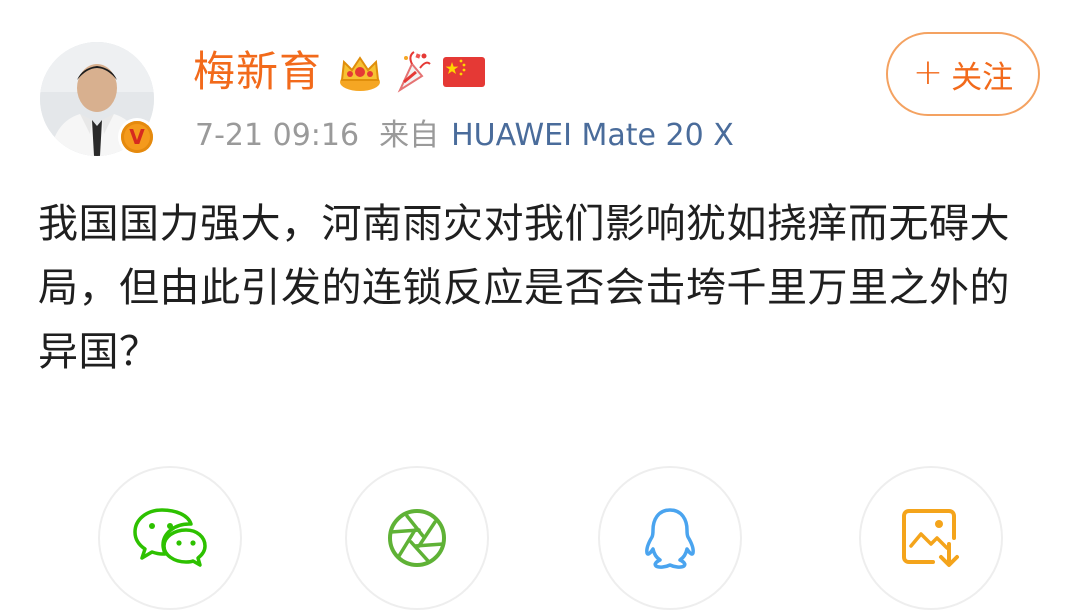 This screenshot has height=610, width=1080. I want to click on verified-badge: V, so click(137, 137).